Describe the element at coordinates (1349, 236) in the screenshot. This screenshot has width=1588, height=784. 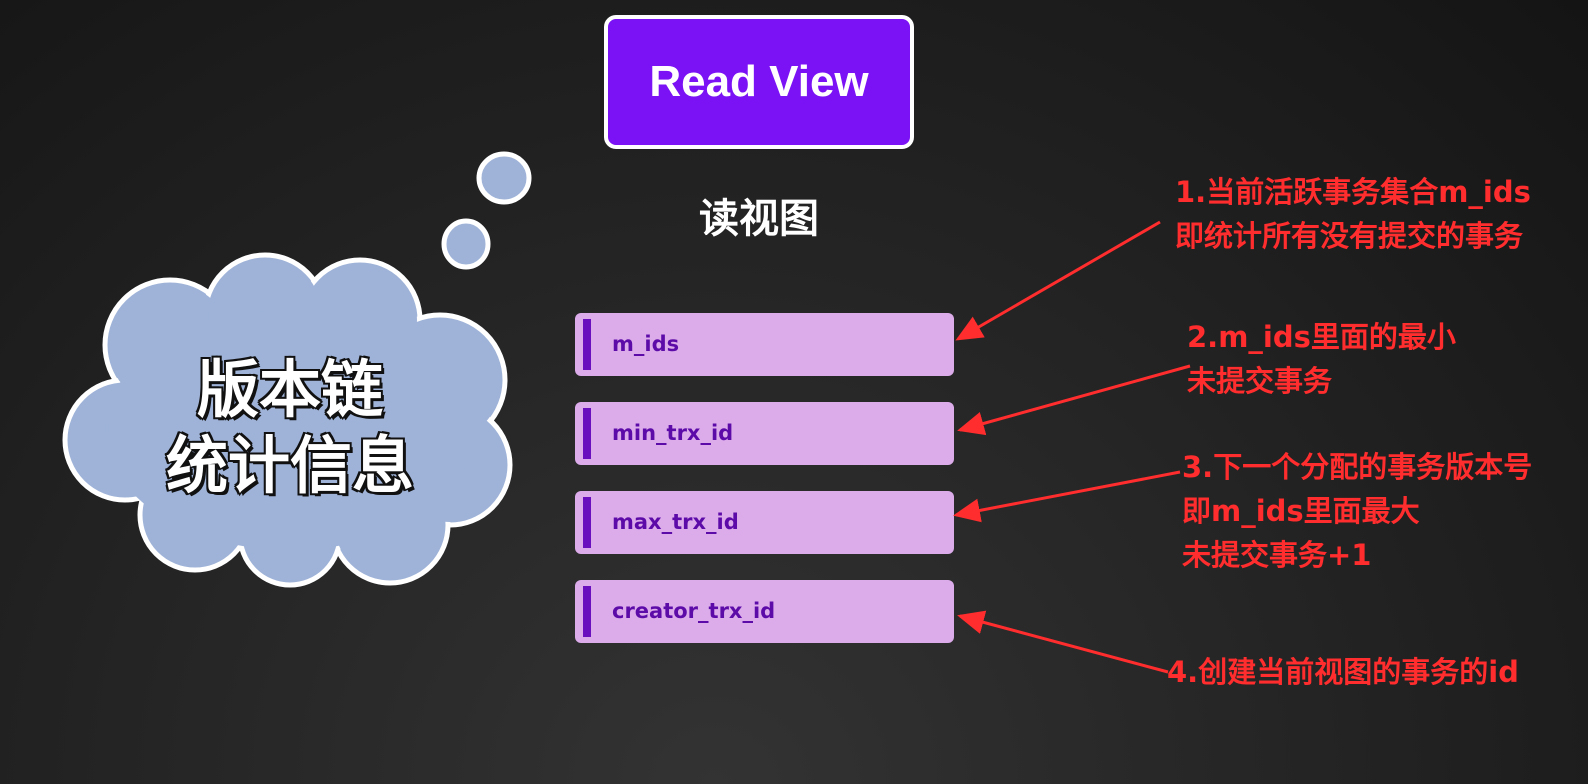
I see `annotation-1-line-2: 即统计所有没有提交的事务` at that location.